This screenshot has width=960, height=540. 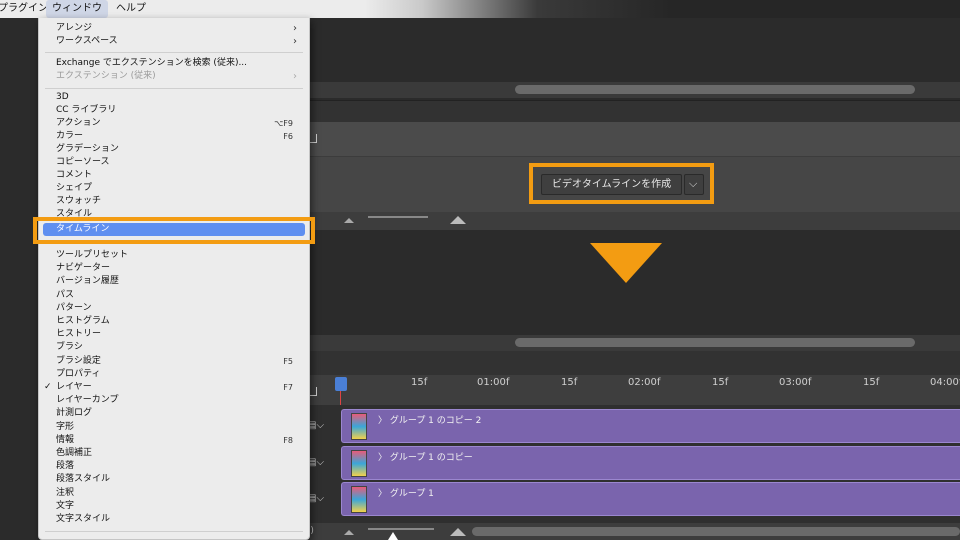 What do you see at coordinates (174, 361) in the screenshot?
I see `menu-item-brush-settings: ブラシ設定 F5` at bounding box center [174, 361].